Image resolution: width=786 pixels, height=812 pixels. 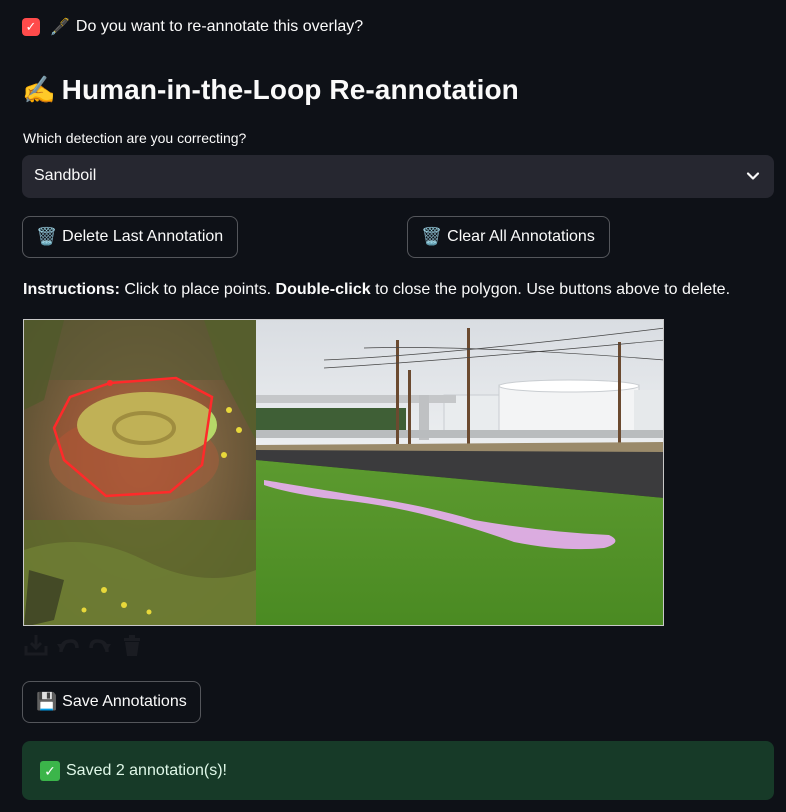 I want to click on floppy-disk-icon: 💾, so click(x=47, y=701).